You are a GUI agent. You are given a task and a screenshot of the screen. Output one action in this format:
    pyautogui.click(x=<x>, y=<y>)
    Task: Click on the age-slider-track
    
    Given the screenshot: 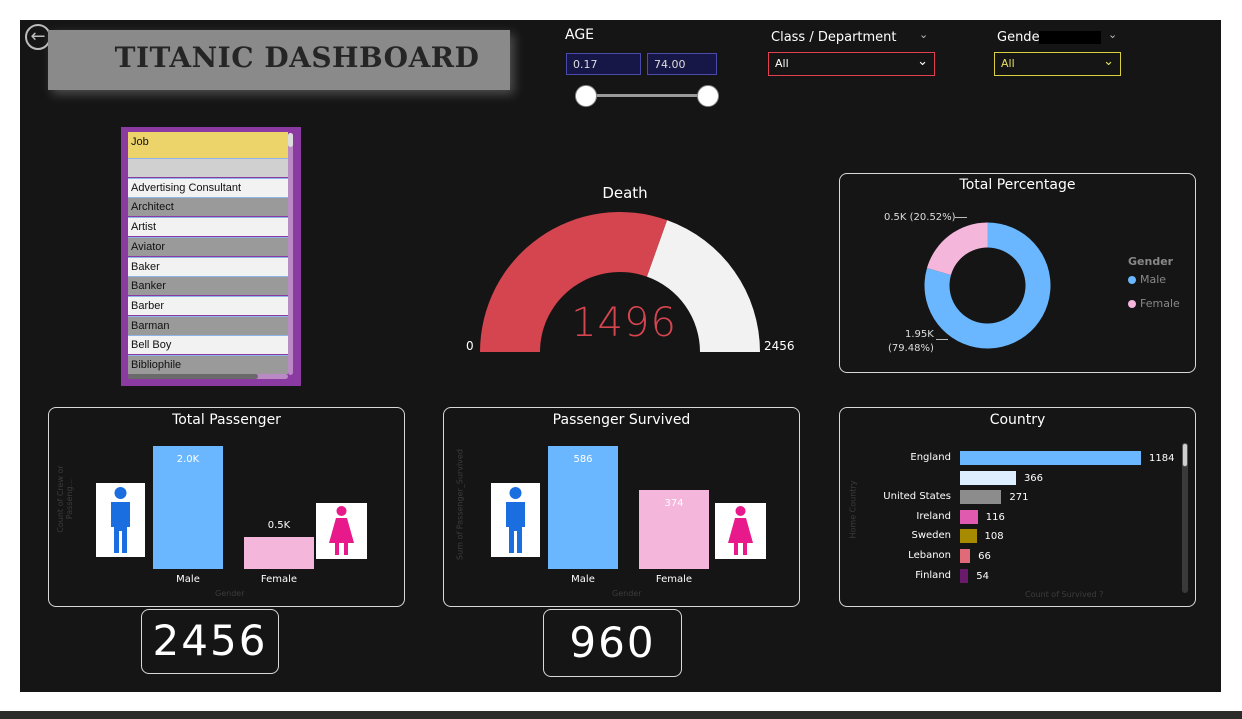 What is the action you would take?
    pyautogui.click(x=647, y=95)
    